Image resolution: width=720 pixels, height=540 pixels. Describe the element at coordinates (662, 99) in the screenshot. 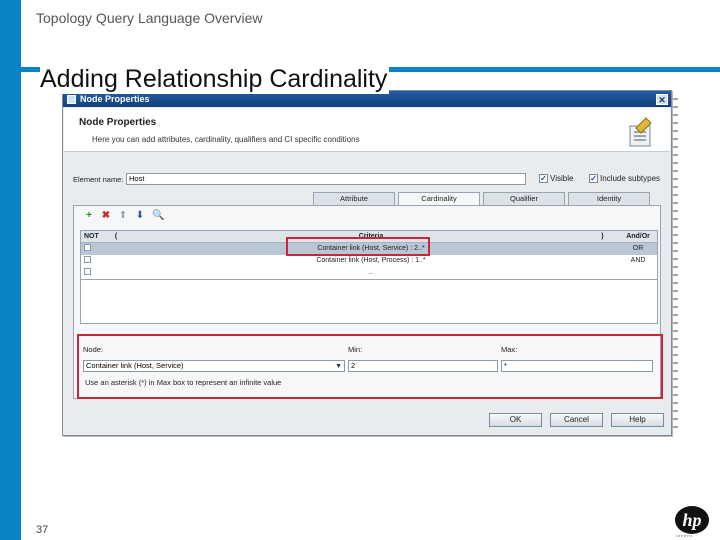

I see `close-button: ✕` at that location.